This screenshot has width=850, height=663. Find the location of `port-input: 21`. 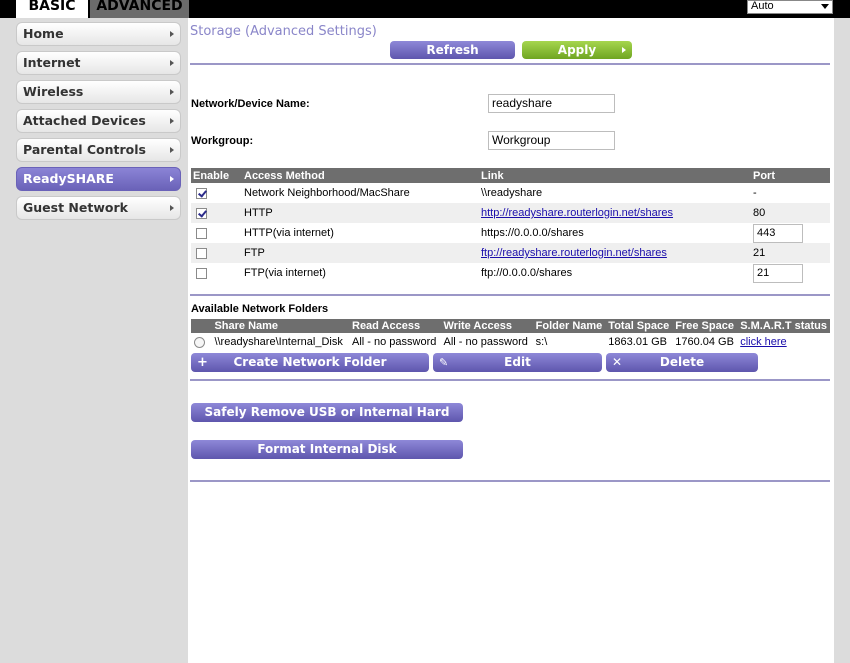

port-input: 21 is located at coordinates (778, 273).